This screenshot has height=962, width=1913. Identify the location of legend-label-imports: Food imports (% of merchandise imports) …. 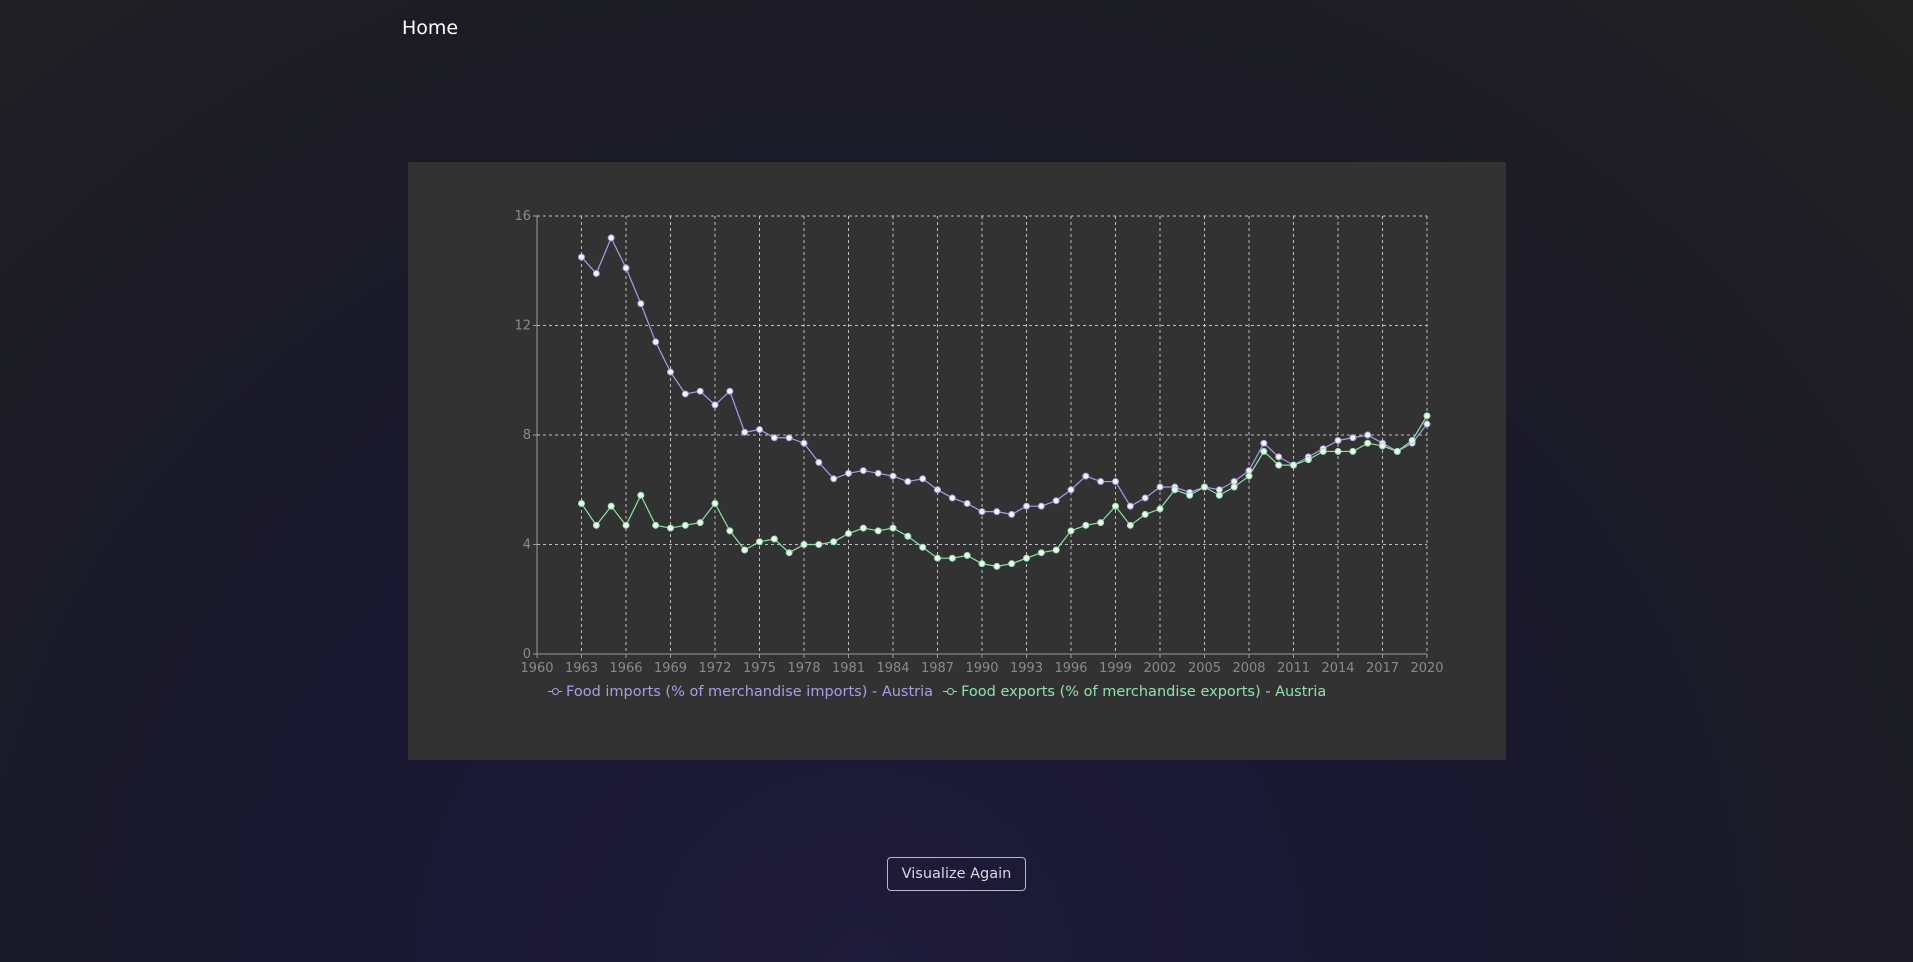
(750, 692).